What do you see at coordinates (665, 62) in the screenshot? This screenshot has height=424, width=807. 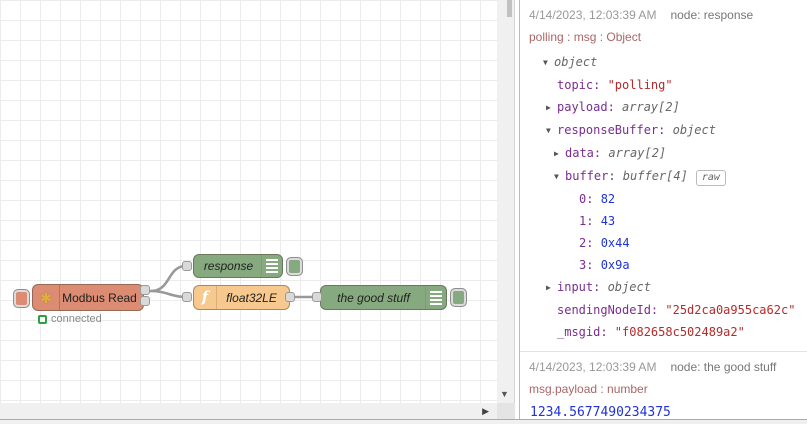 I see `tree-row: ▼ object` at bounding box center [665, 62].